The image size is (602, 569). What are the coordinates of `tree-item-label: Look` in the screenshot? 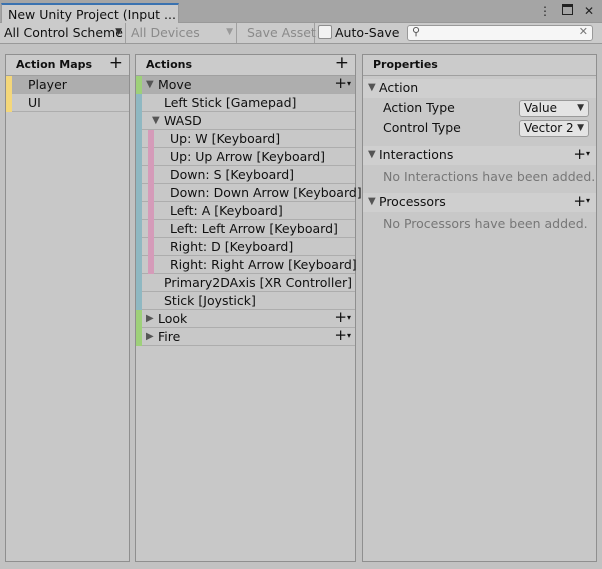 It's located at (173, 318).